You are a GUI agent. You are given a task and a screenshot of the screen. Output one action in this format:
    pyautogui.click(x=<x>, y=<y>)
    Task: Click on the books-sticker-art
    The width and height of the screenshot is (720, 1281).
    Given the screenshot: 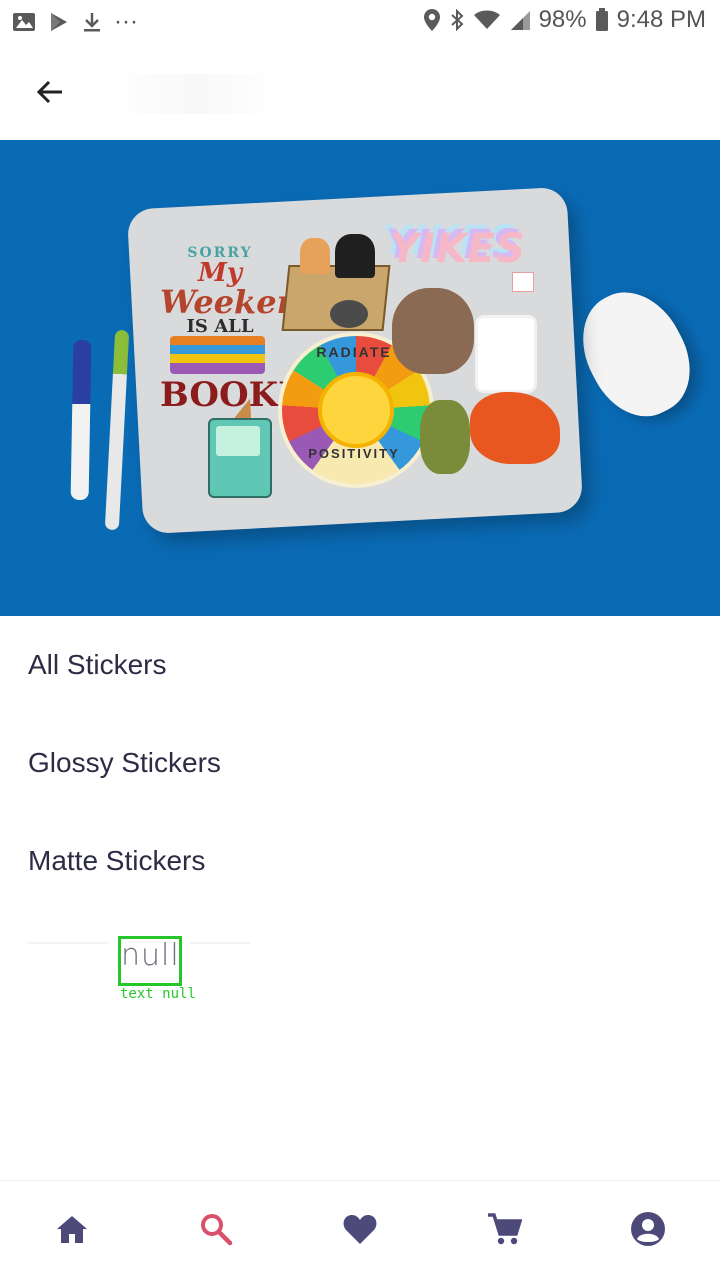 What is the action you would take?
    pyautogui.click(x=217, y=355)
    